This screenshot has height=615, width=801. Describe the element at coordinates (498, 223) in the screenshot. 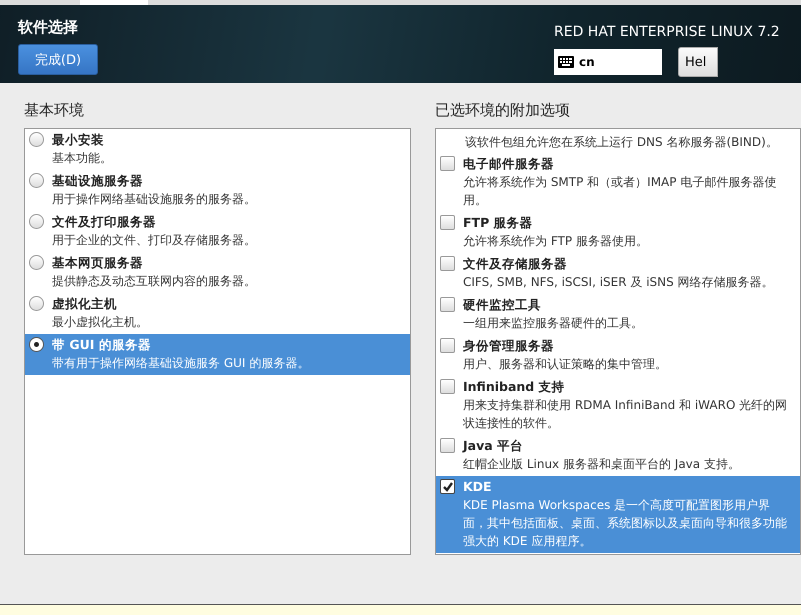

I see `option-name: FTP 服务器` at that location.